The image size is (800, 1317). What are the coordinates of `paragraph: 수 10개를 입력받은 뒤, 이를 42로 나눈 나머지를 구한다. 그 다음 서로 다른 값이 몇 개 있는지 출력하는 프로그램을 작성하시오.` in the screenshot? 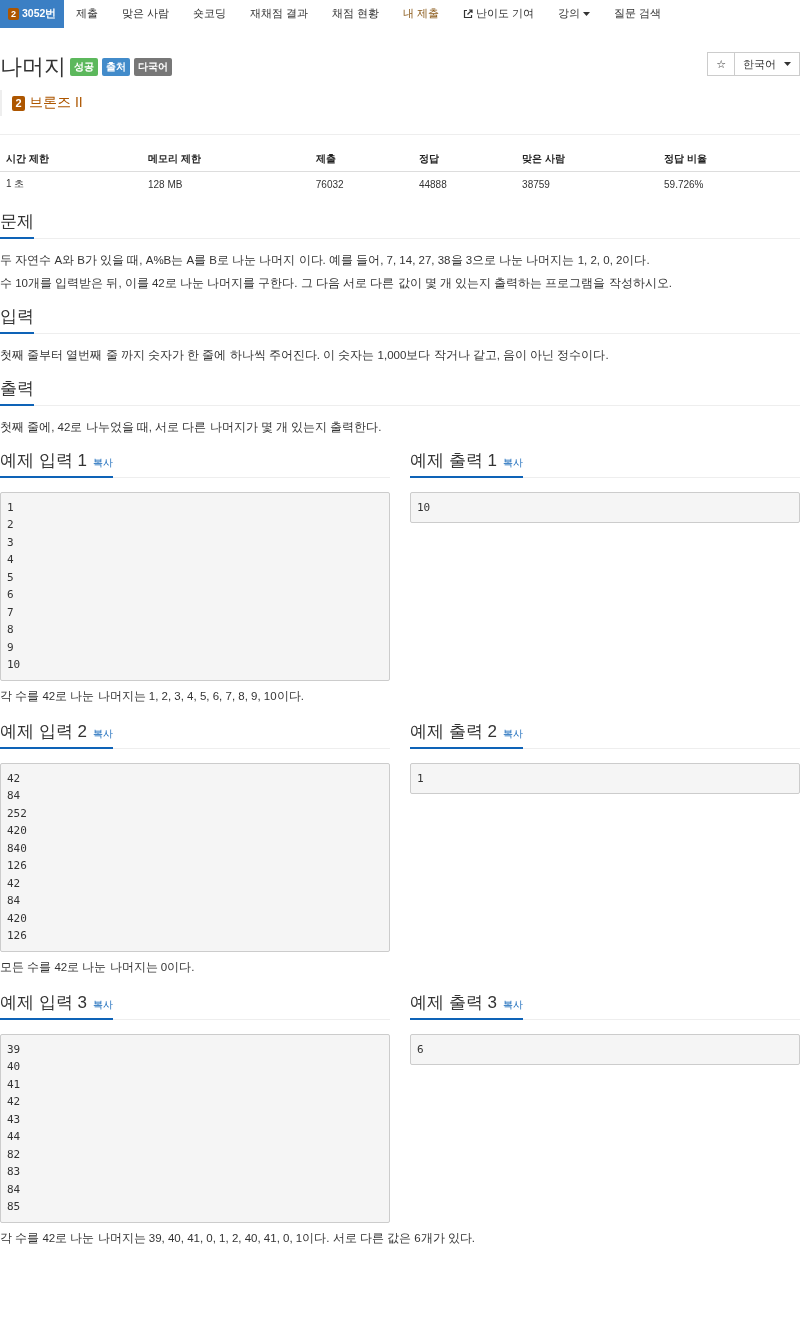 It's located at (336, 283).